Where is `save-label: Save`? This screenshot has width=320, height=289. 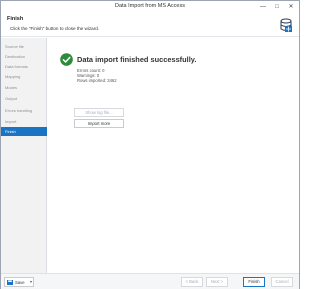 save-label: Save is located at coordinates (20, 282).